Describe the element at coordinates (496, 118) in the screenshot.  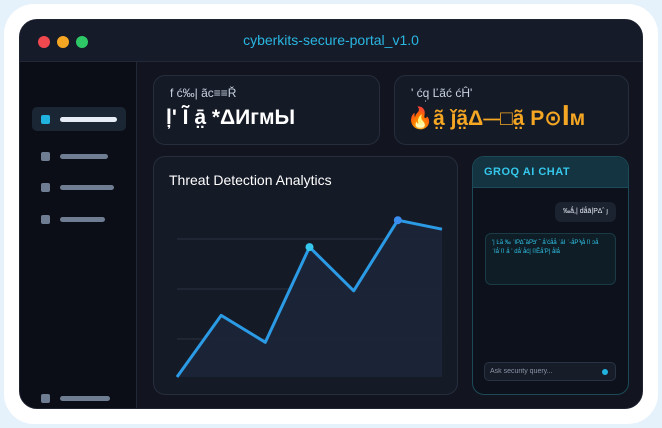
I see `stat-value: 🔥ã̤ ǰã̤Δ⏤□ã̤ Ρ⊙ꟾм` at that location.